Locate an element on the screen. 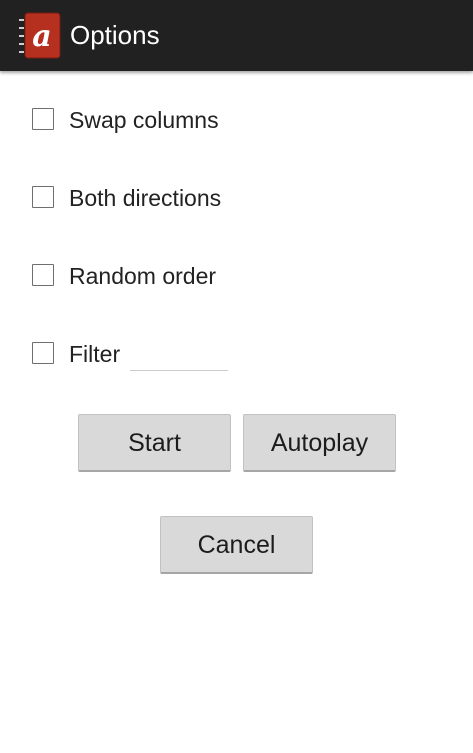 This screenshot has width=473, height=753. cancel-button: Cancel is located at coordinates (236, 545).